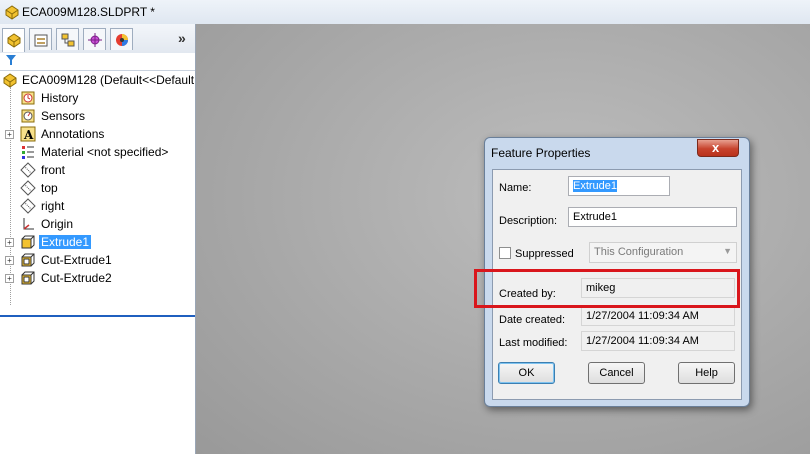 The image size is (810, 454). I want to click on last-modified-field: 1/27/2004 11:09:34 AM, so click(658, 341).